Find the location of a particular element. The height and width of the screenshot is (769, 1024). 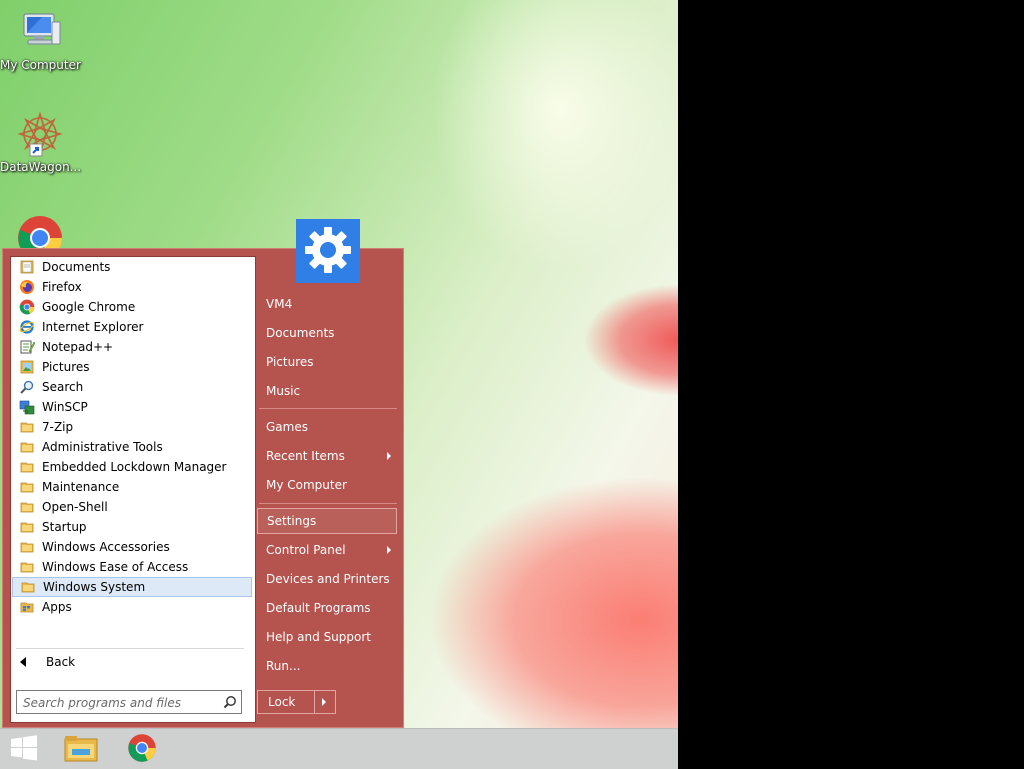

chrome-taskbar-button is located at coordinates (142, 749).